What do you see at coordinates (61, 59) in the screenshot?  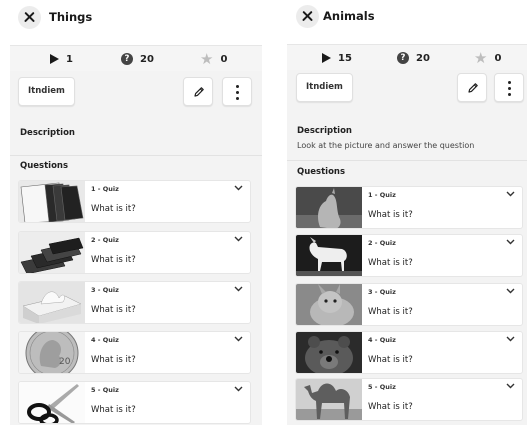 I see `plays-stat: 1` at bounding box center [61, 59].